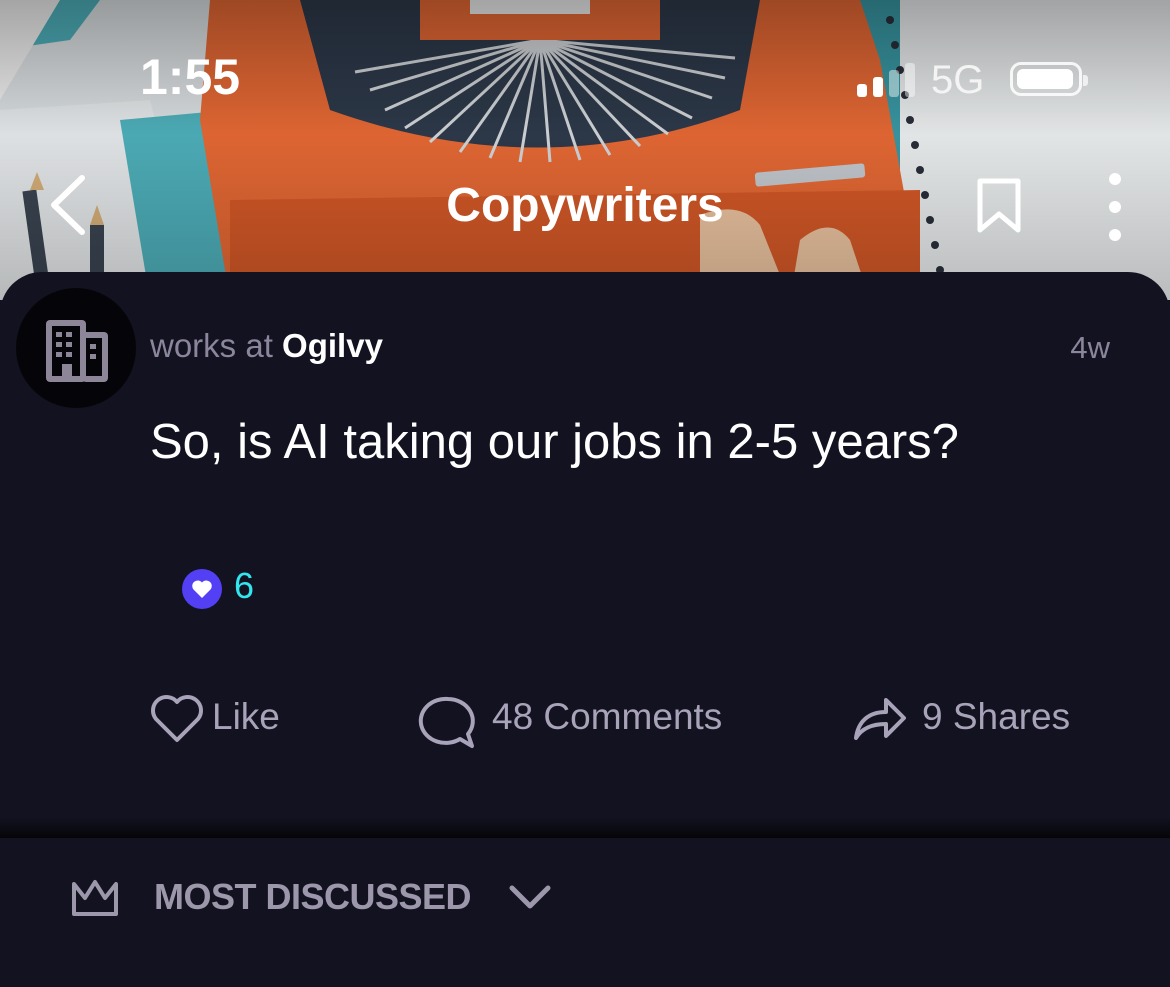  I want to click on avatar, so click(76, 348).